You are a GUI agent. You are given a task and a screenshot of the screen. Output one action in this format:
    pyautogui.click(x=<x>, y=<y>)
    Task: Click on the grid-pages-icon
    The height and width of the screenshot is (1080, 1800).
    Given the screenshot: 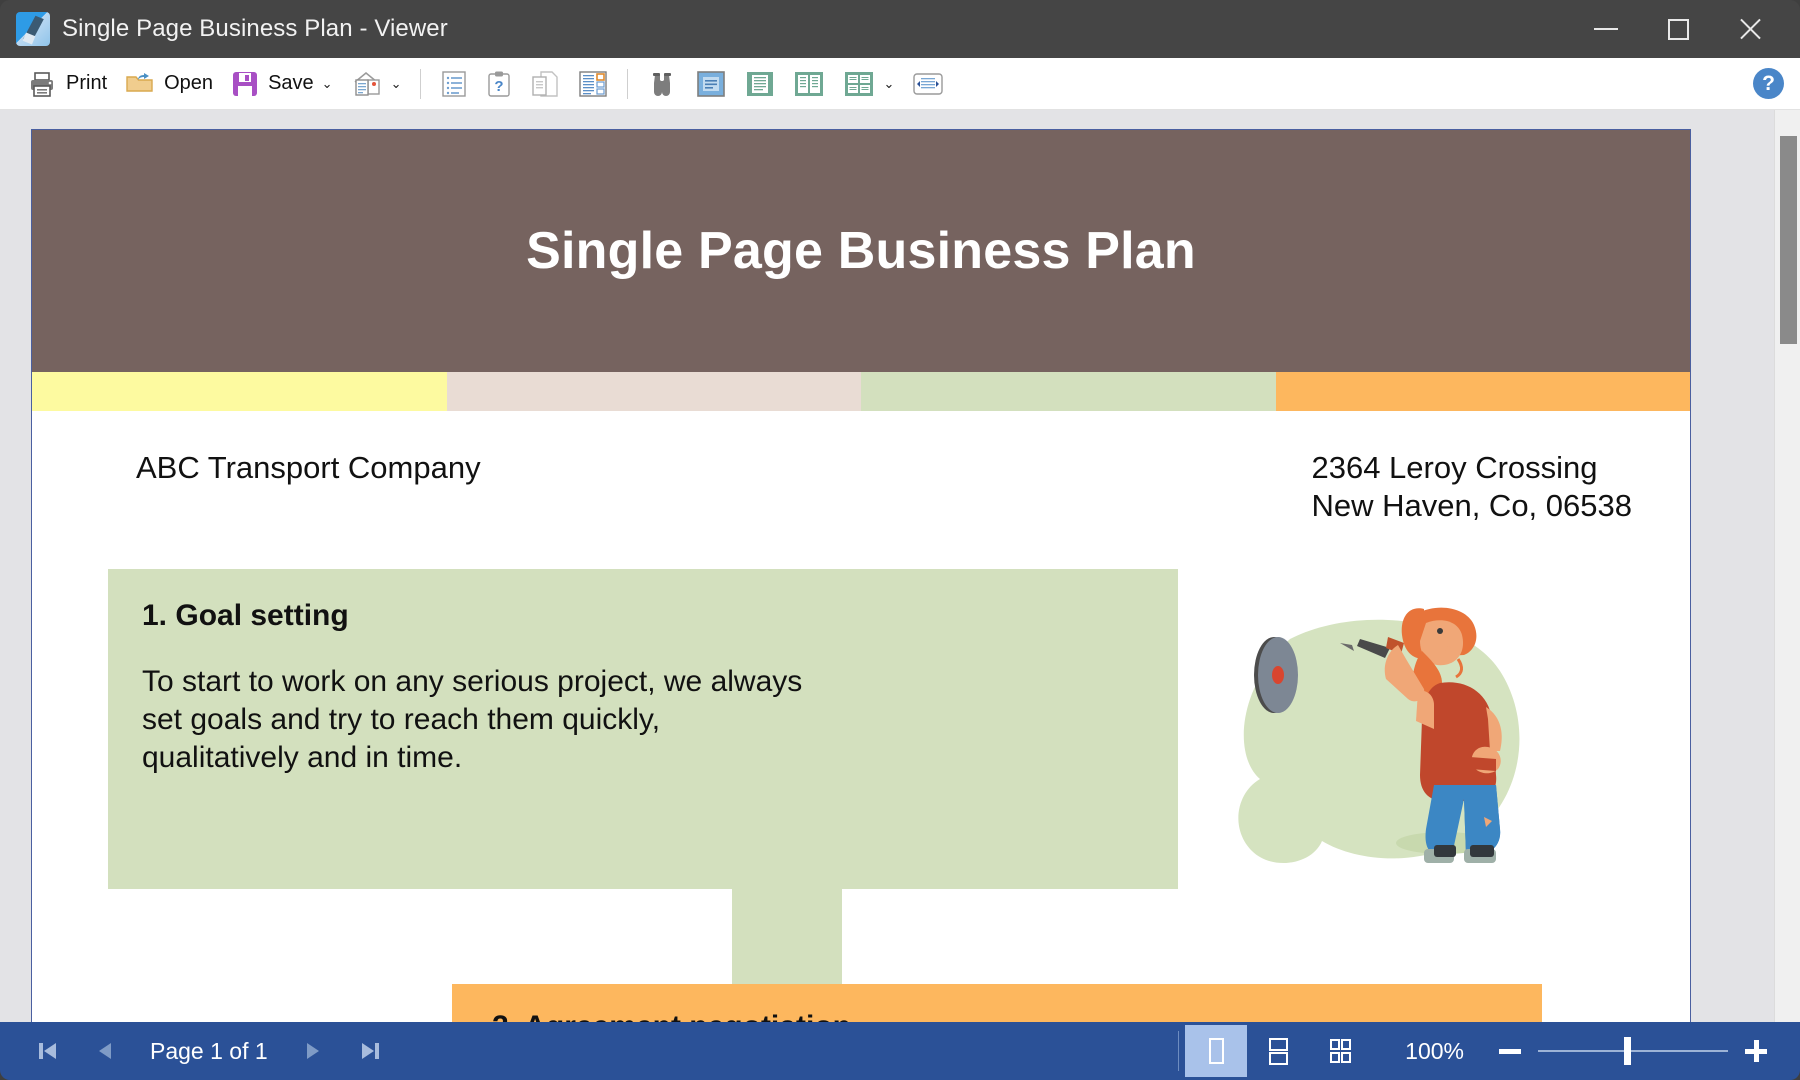 What is the action you would take?
    pyautogui.click(x=1341, y=1051)
    